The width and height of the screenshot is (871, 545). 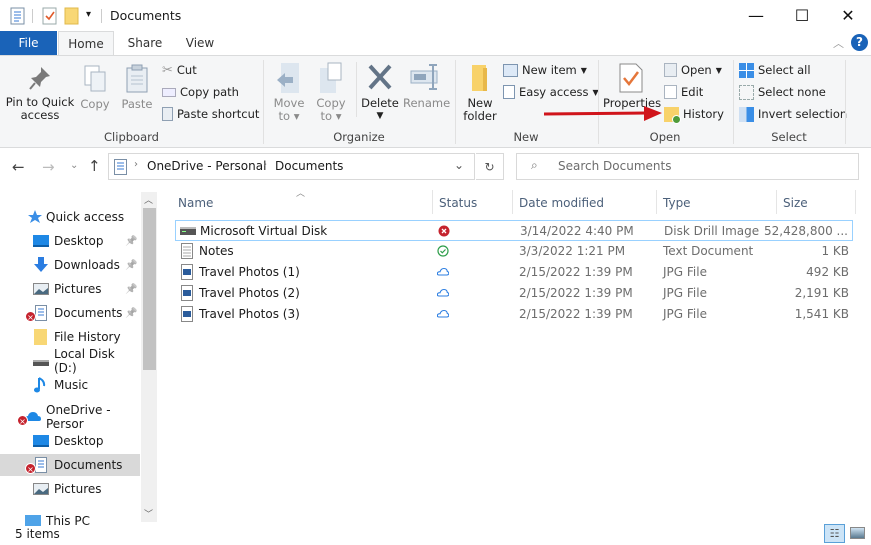 I want to click on pin-to-quick-access-button: Pin to Quick access, so click(x=40, y=93).